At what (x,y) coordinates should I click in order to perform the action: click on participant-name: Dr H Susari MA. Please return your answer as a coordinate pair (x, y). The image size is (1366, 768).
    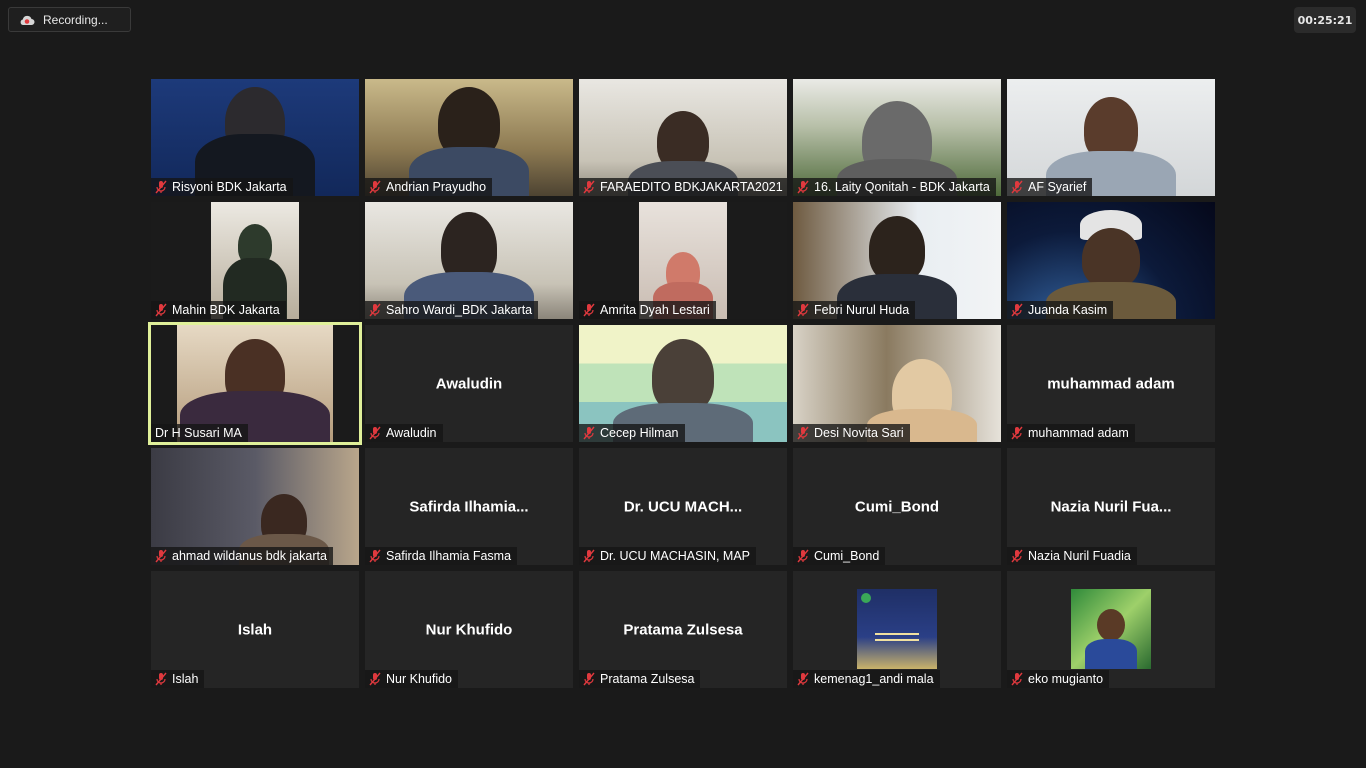
    Looking at the image, I should click on (198, 433).